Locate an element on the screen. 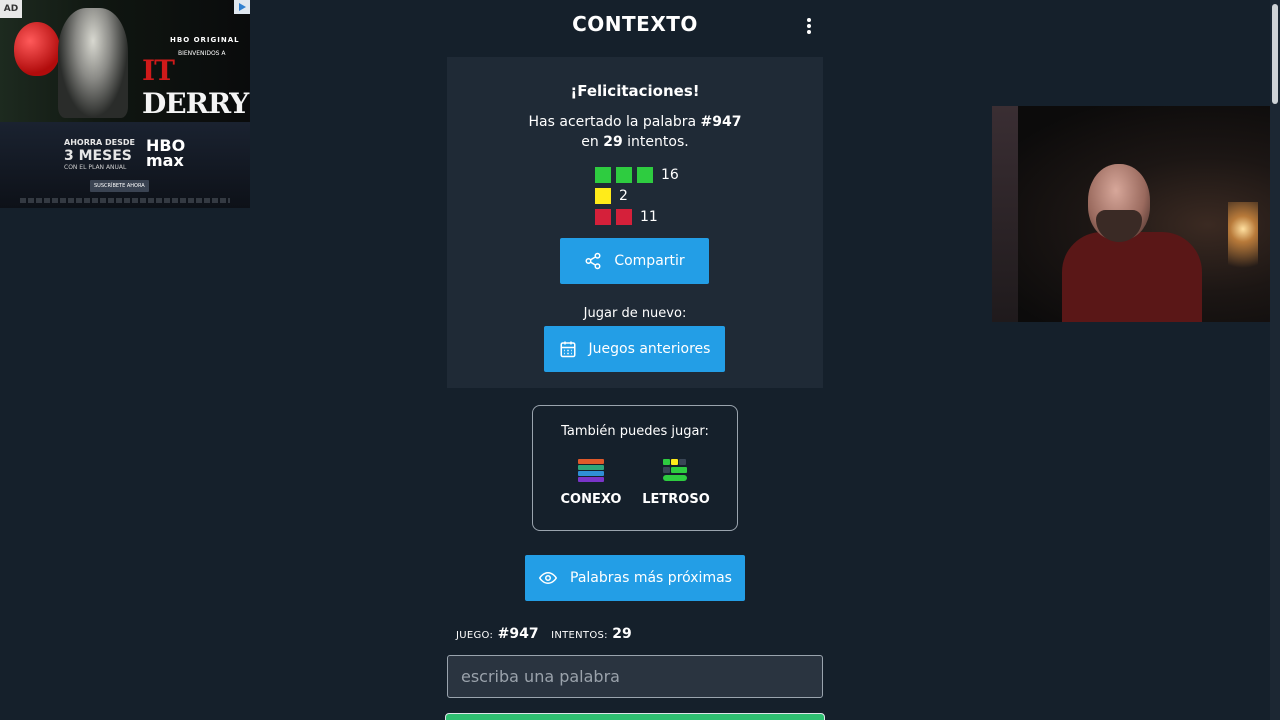  page-scrollbar is located at coordinates (1275, 360).